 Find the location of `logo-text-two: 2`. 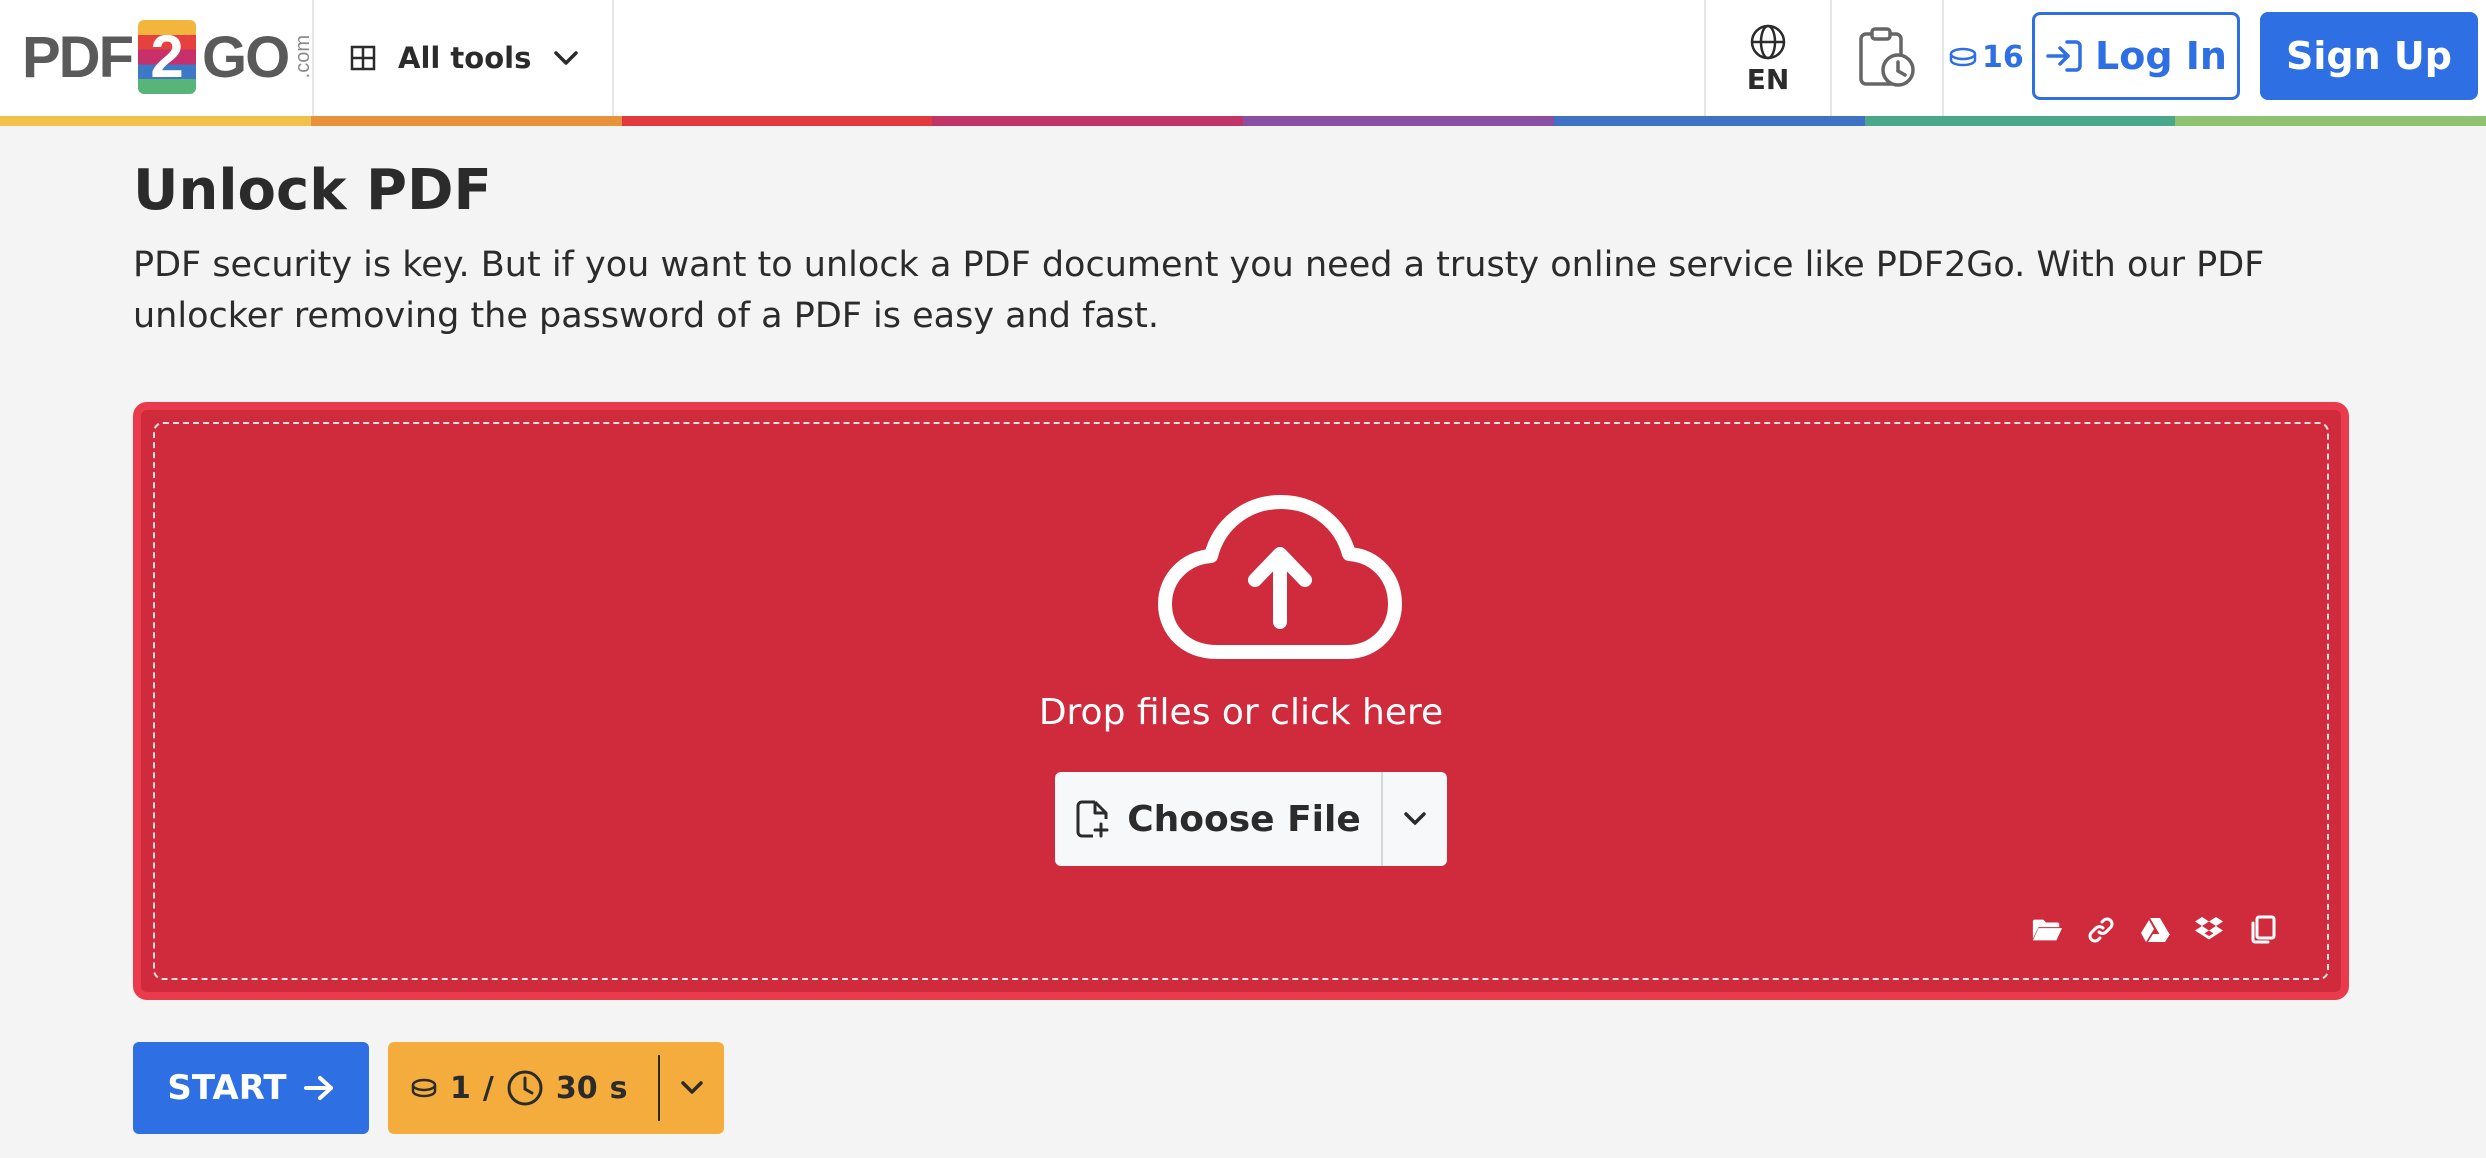

logo-text-two: 2 is located at coordinates (167, 56).